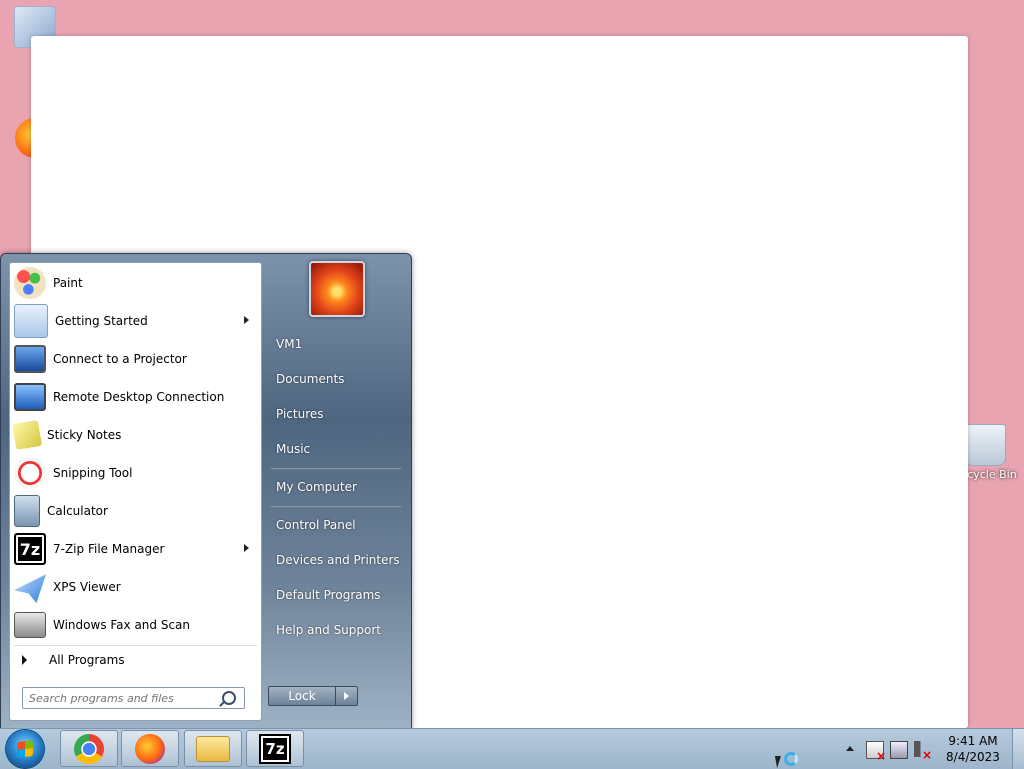 This screenshot has width=1024, height=769. Describe the element at coordinates (135, 435) in the screenshot. I see `program-item-sticky-notes: Sticky Notes` at that location.